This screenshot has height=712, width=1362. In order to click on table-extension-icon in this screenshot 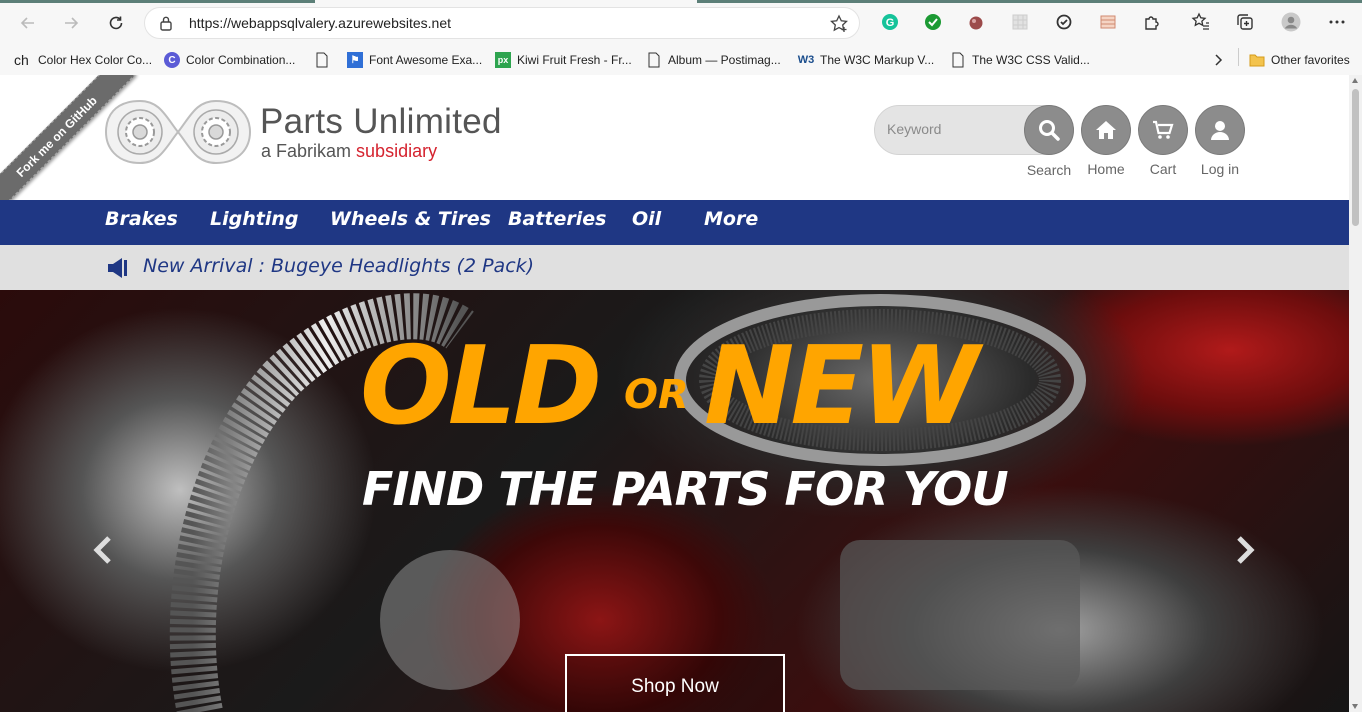, I will do `click(1108, 22)`.